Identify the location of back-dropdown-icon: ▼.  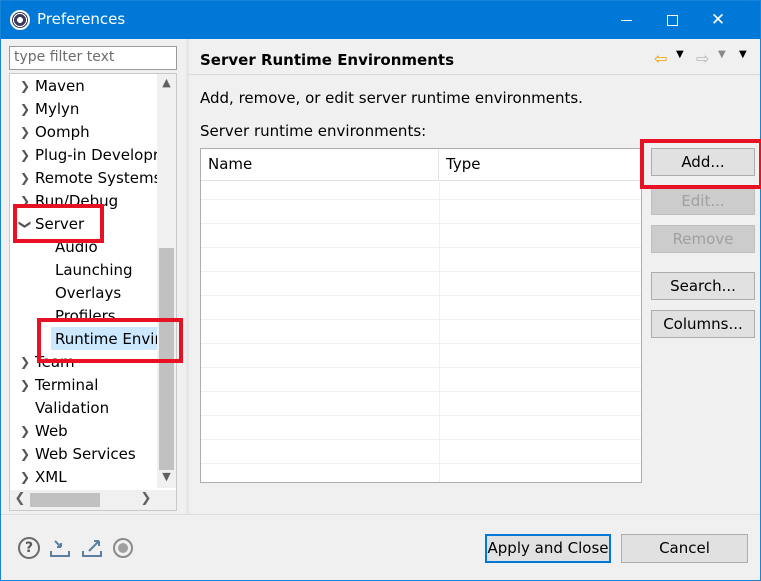
(680, 54).